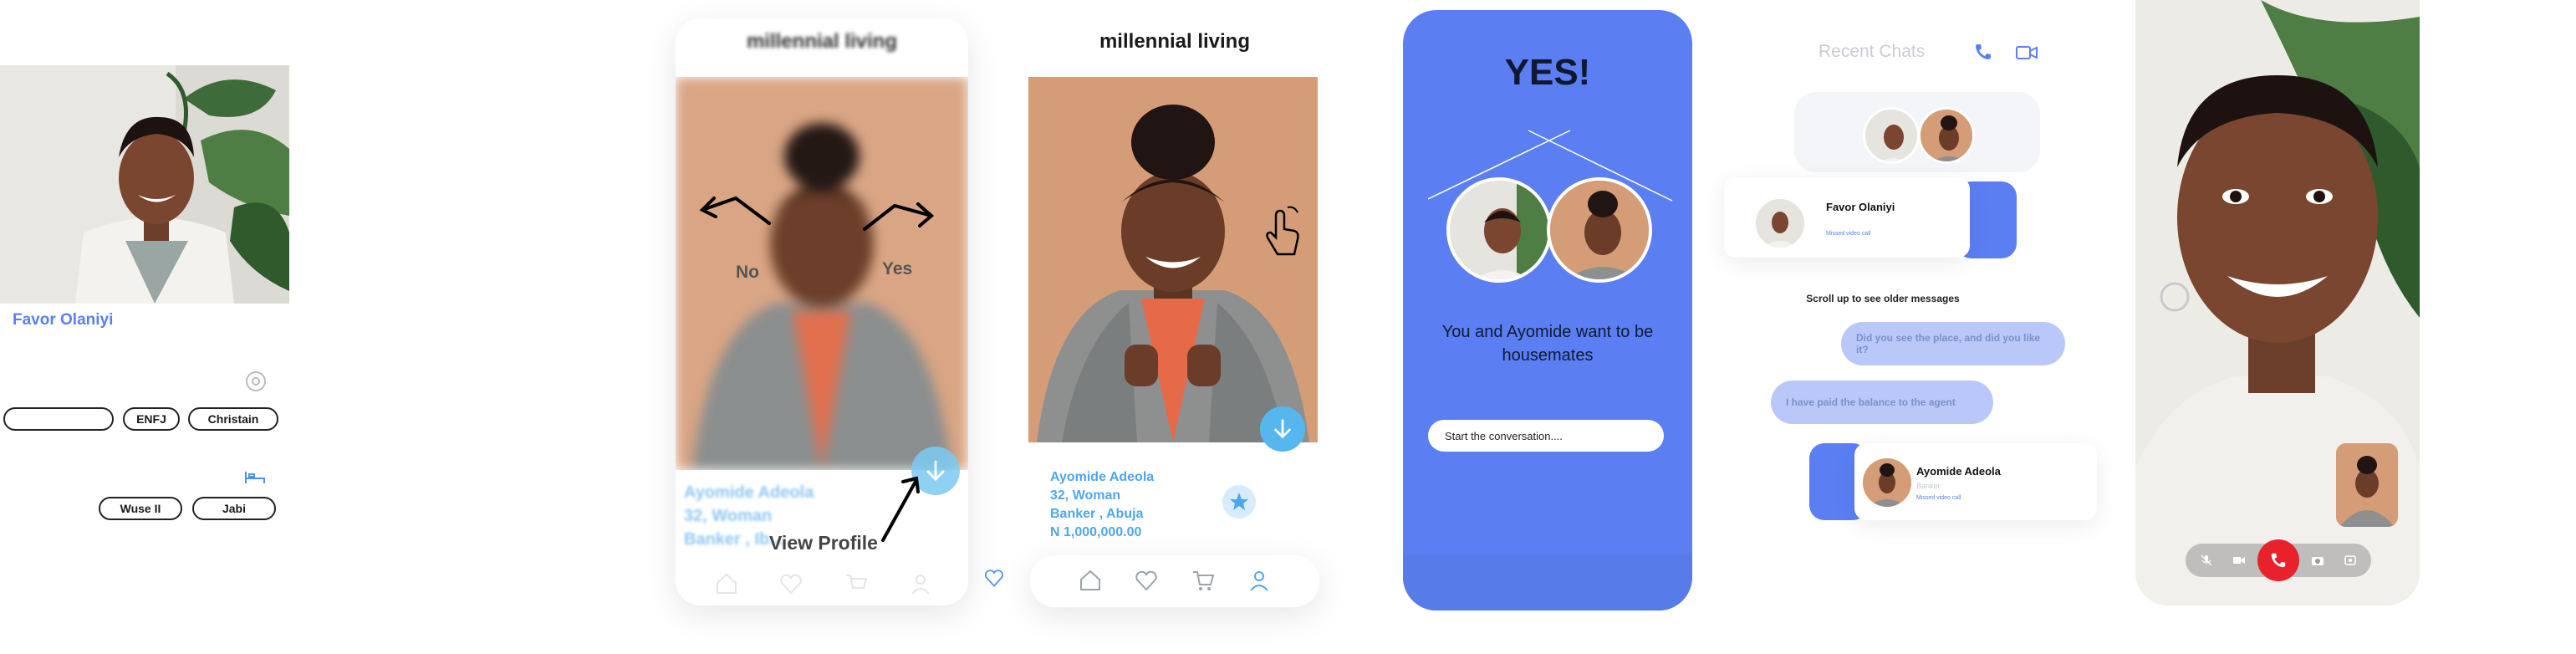  I want to click on message-bubble-received: I have paid the balance to the agent, so click(1882, 402).